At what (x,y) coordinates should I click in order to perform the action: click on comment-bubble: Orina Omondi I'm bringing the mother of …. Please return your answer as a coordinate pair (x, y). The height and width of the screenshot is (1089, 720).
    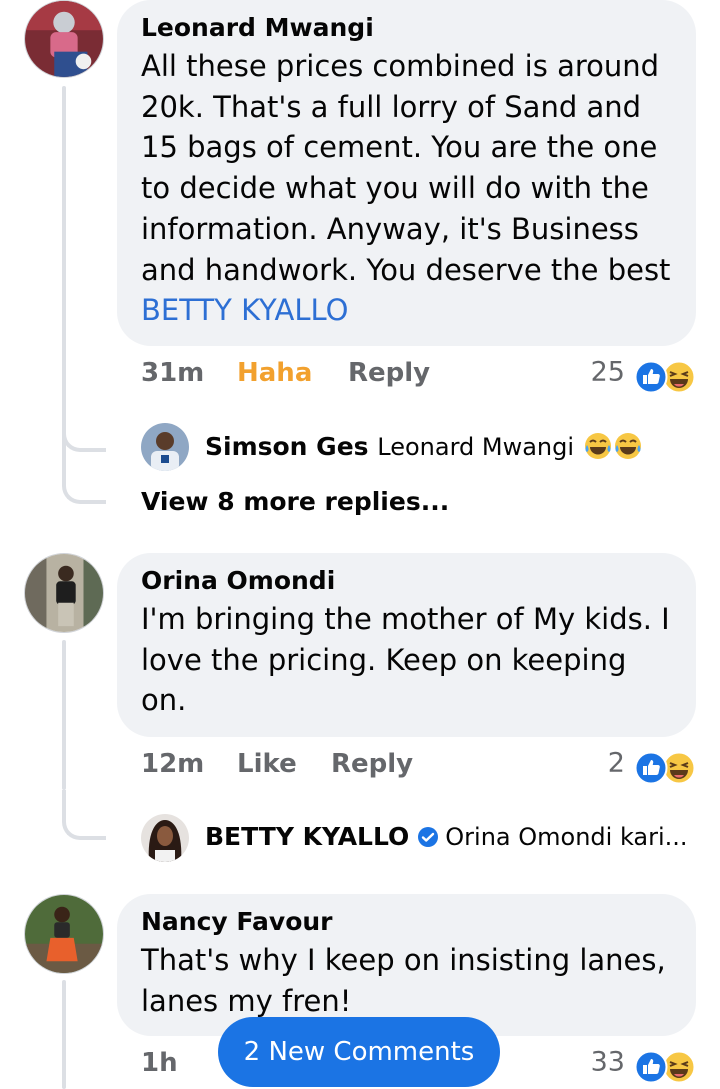
    Looking at the image, I should click on (406, 645).